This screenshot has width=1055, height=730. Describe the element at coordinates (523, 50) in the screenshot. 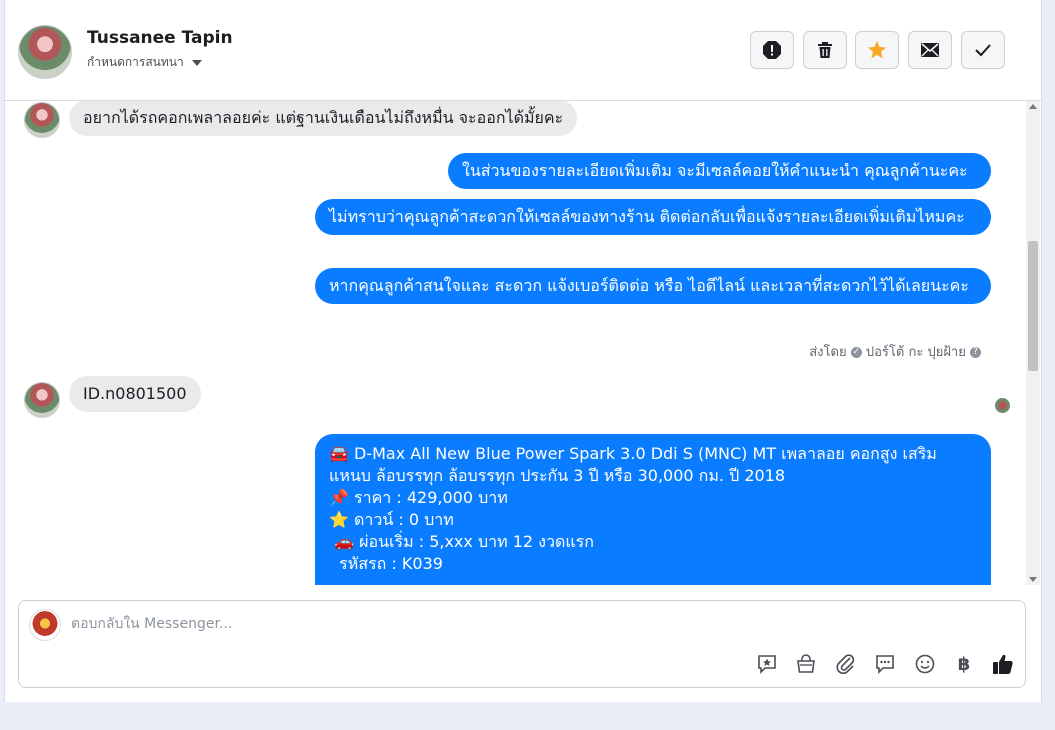

I see `conversation-header: Tussanee Tapin กำหนดการสนทนา` at that location.